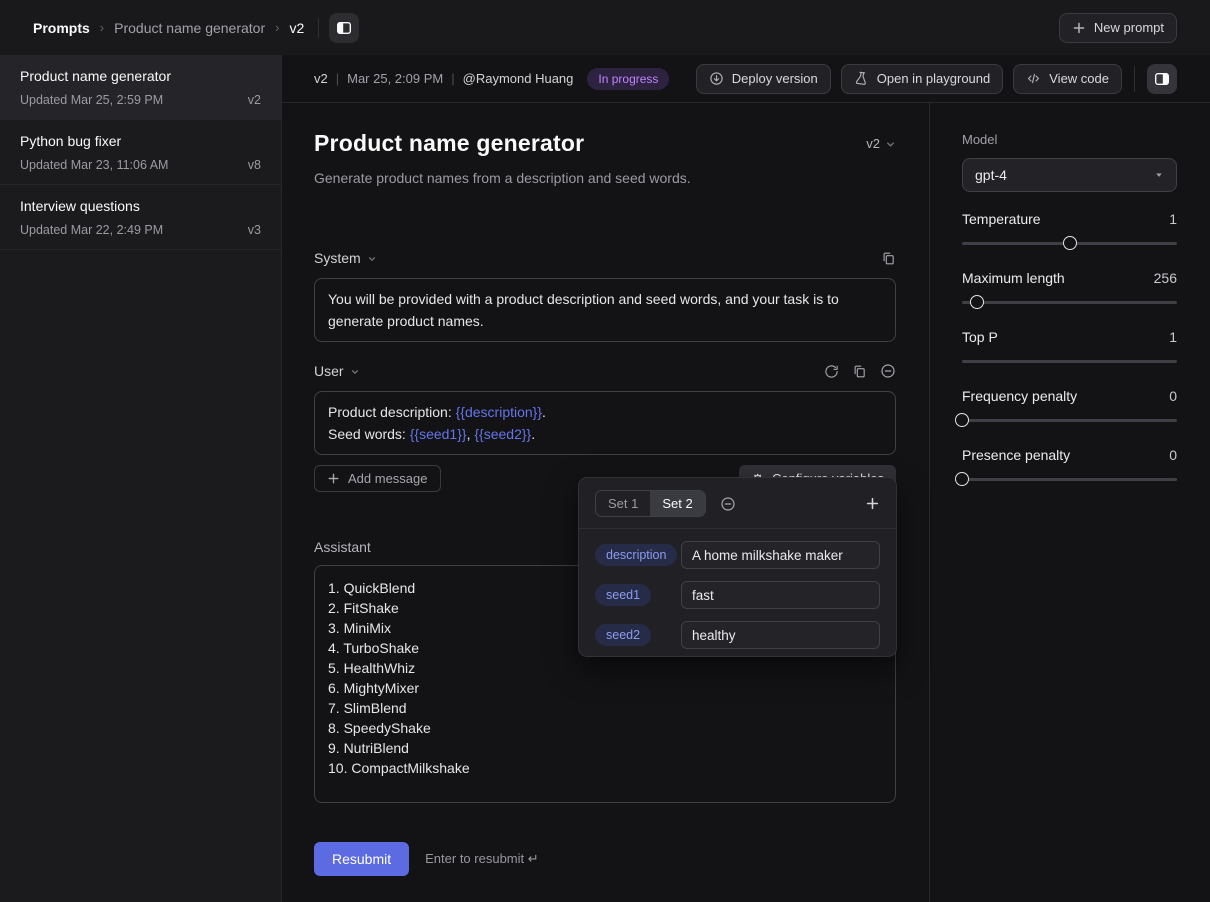  Describe the element at coordinates (1066, 479) in the screenshot. I see `presence-penalty-slider` at that location.